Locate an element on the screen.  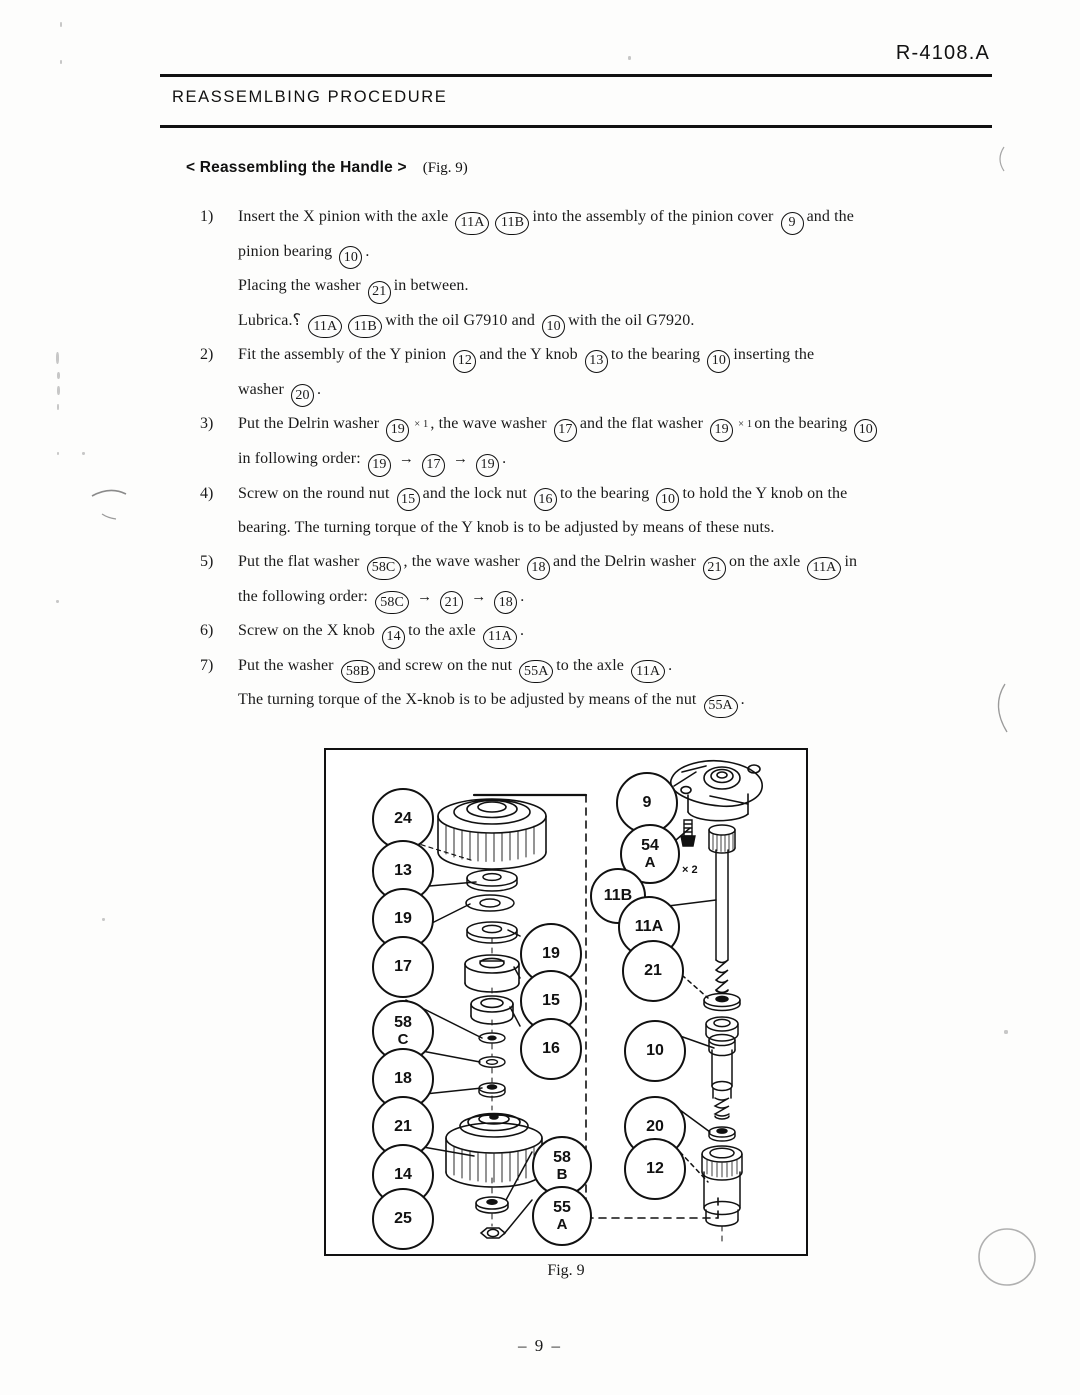
part-reference-20: 20 is located at coordinates (303, 395).